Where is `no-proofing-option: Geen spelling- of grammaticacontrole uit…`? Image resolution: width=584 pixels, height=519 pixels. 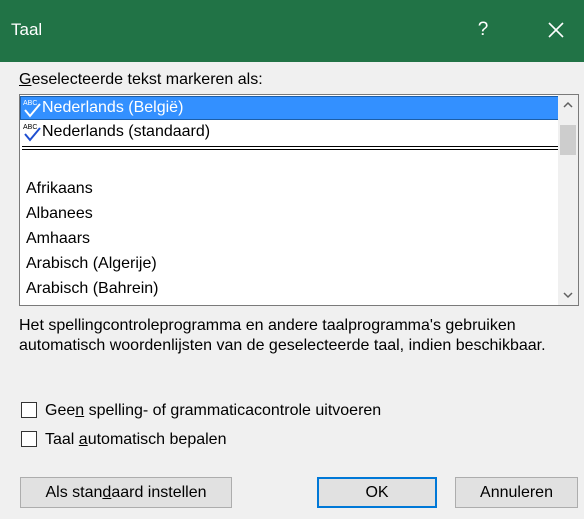
no-proofing-option: Geen spelling- of grammaticacontrole uit… is located at coordinates (239, 411).